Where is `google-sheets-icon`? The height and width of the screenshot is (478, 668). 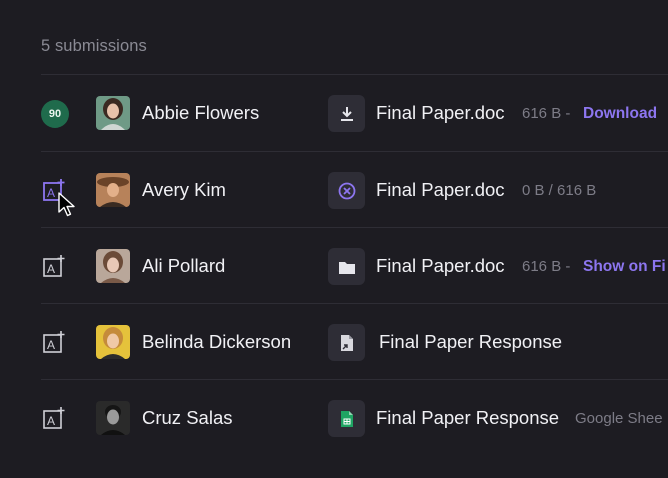
google-sheets-icon is located at coordinates (346, 418).